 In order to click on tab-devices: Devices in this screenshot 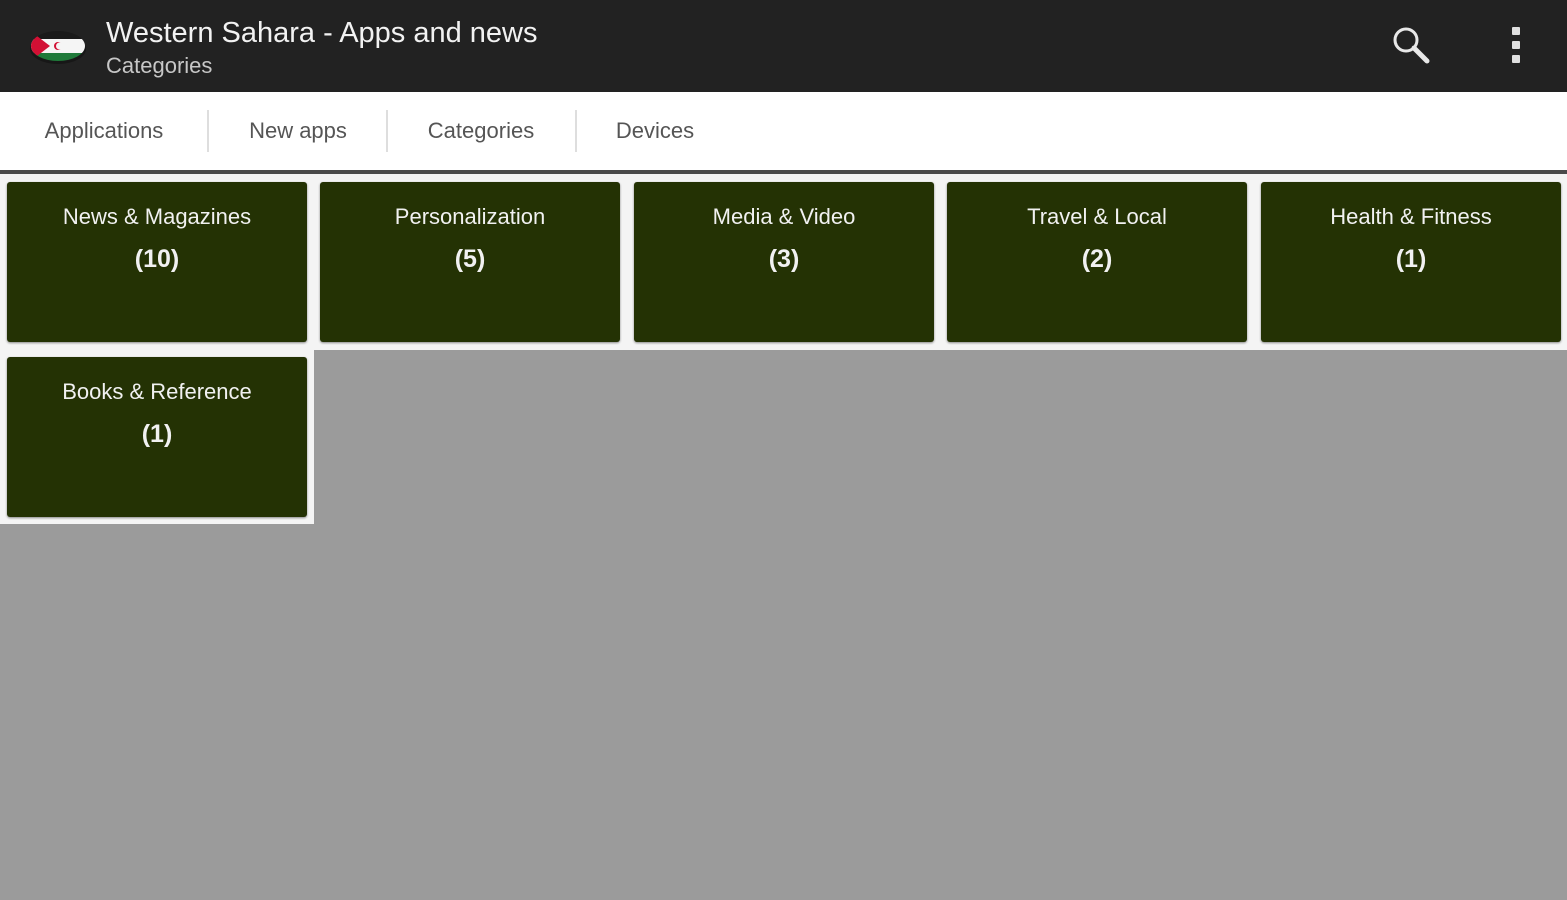, I will do `click(655, 131)`.